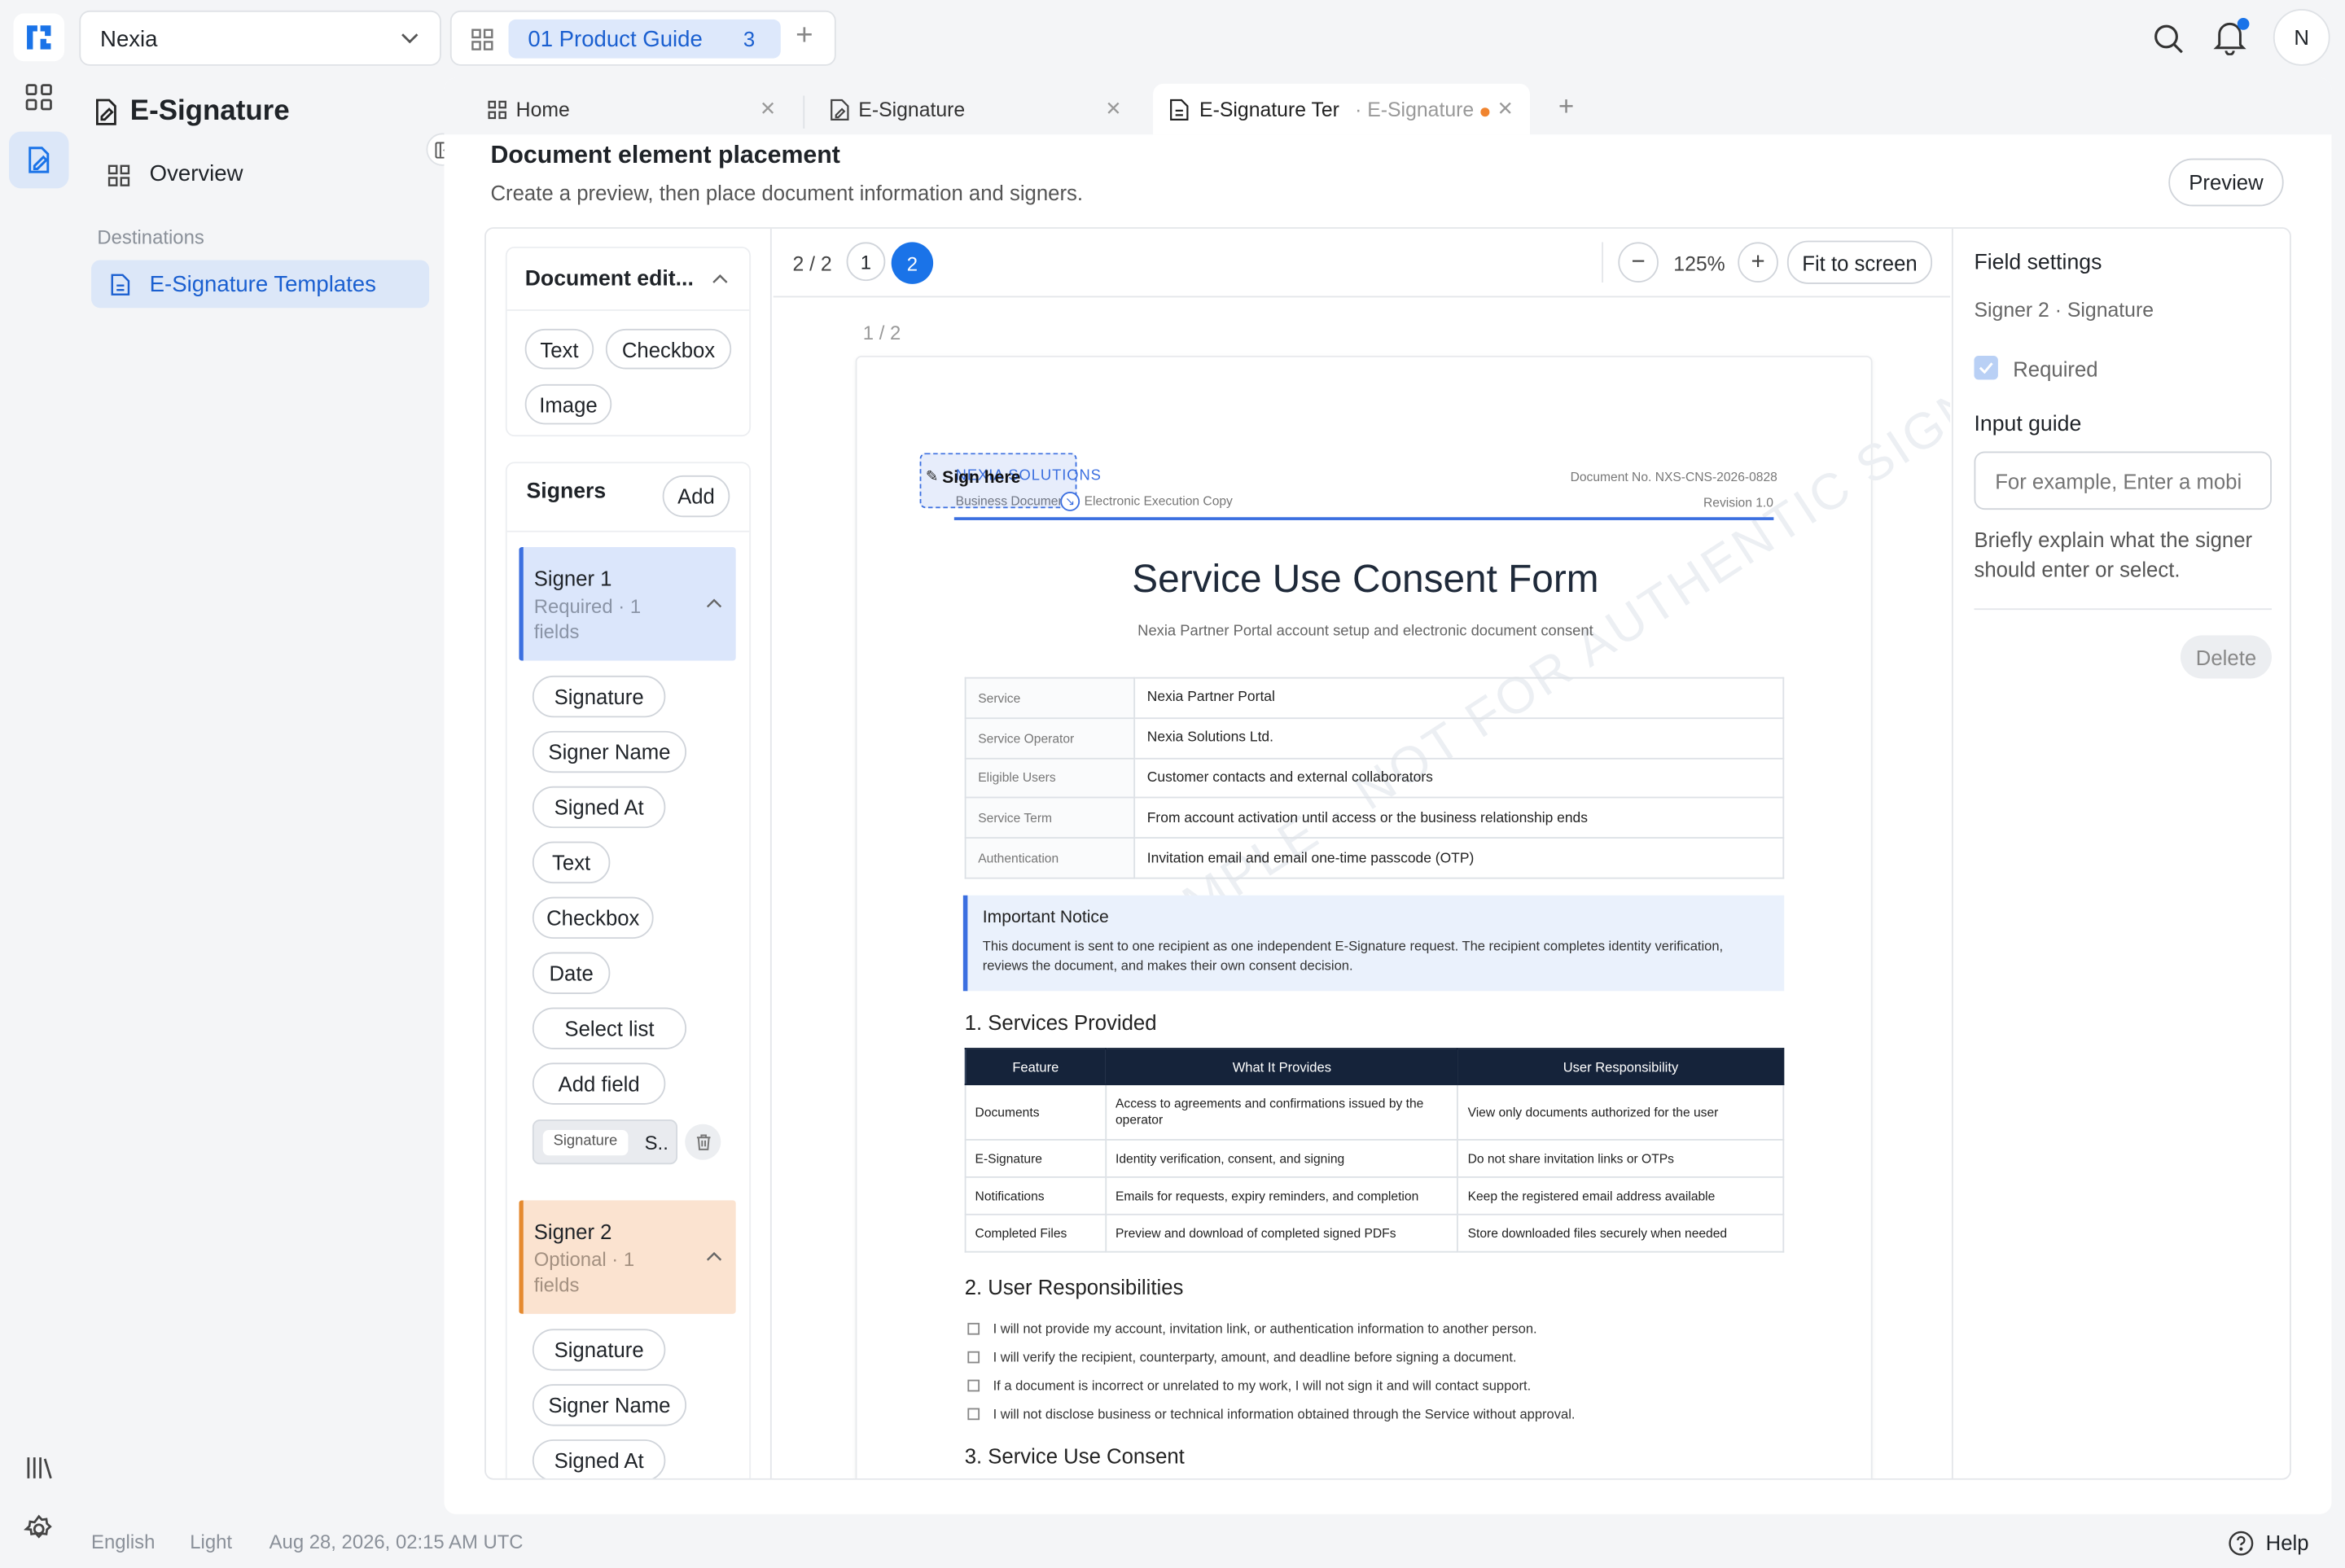 This screenshot has width=2345, height=1568. What do you see at coordinates (2244, 24) in the screenshot?
I see `notification-dot` at bounding box center [2244, 24].